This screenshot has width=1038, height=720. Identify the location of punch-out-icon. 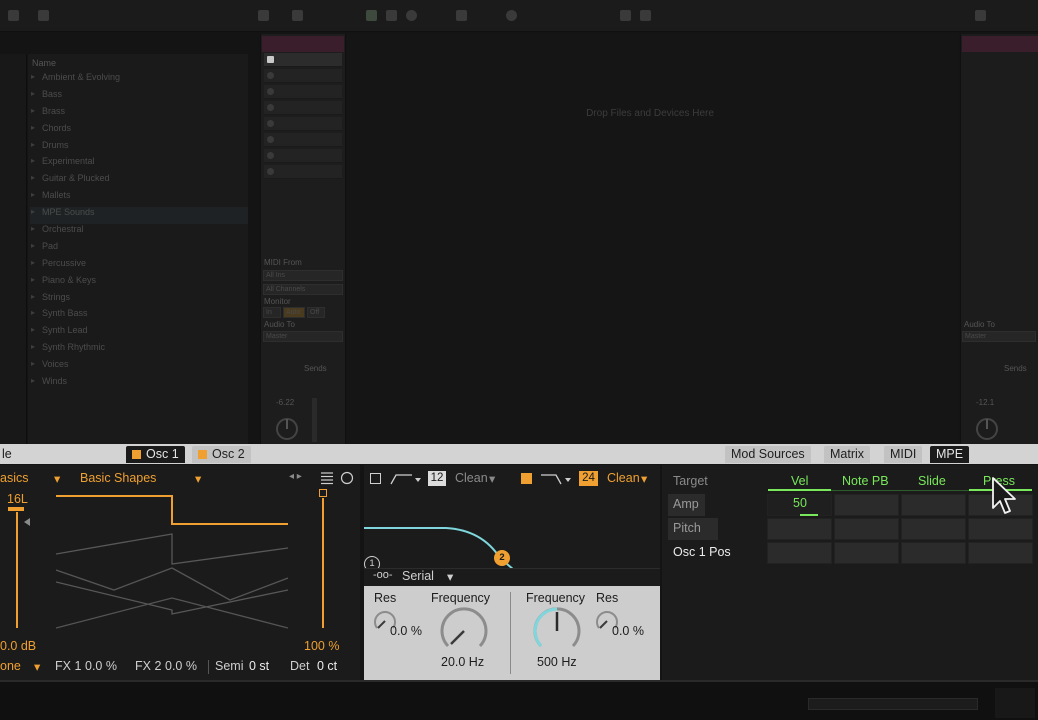
(645, 15).